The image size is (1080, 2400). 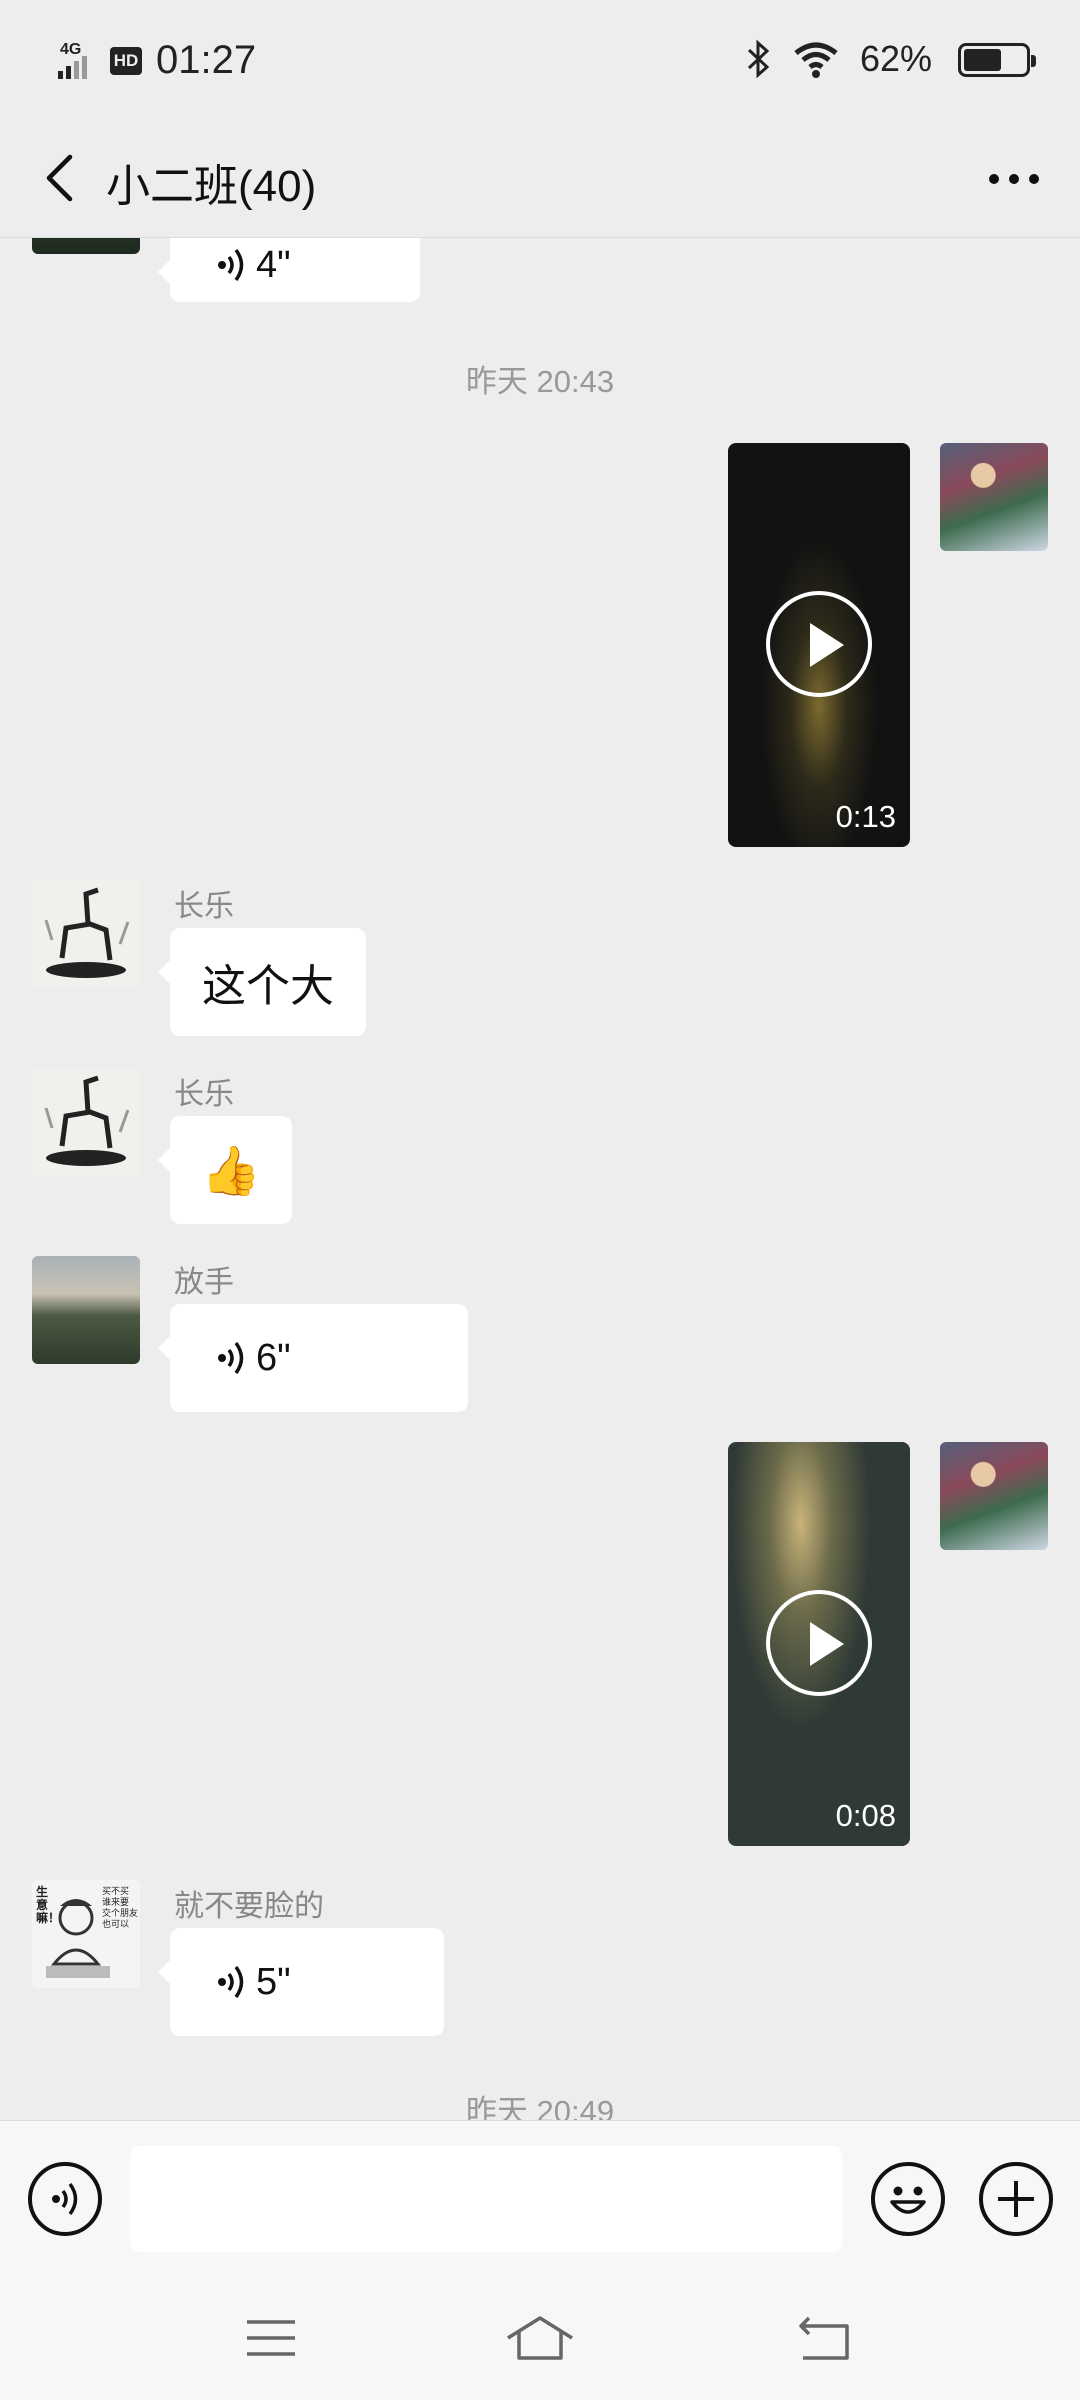 What do you see at coordinates (816, 60) in the screenshot?
I see `wifi-icon` at bounding box center [816, 60].